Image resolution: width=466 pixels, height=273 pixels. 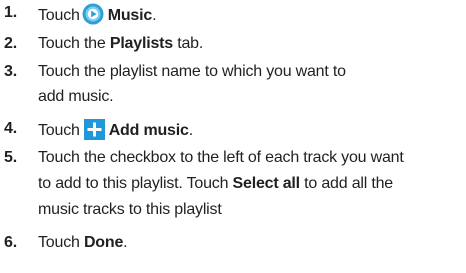 What do you see at coordinates (10, 43) in the screenshot?
I see `step-number: 2.` at bounding box center [10, 43].